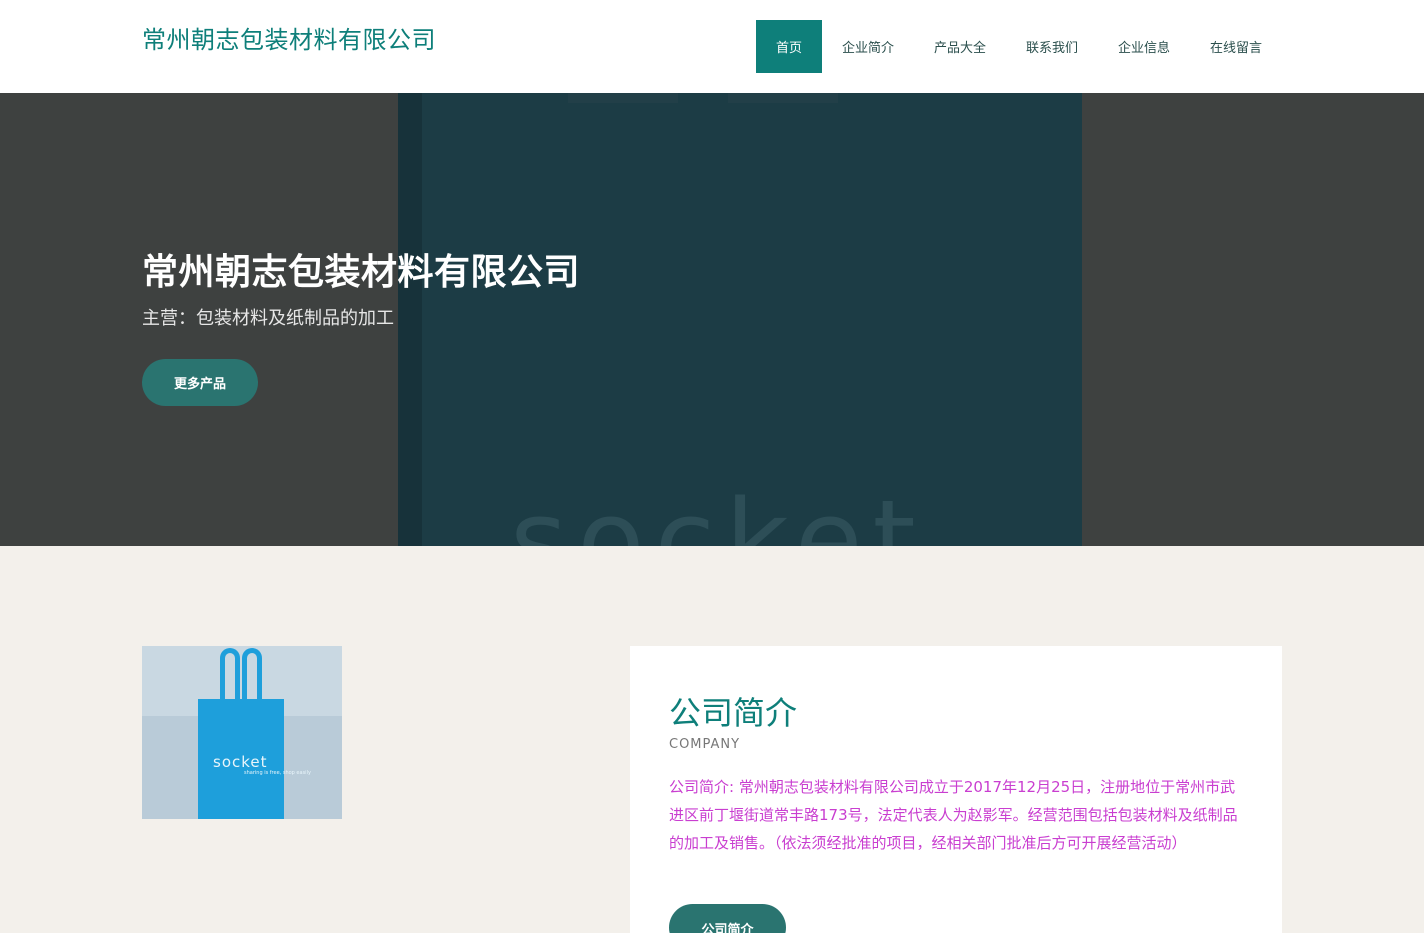  Describe the element at coordinates (200, 382) in the screenshot. I see `more-products-button: 更多产品` at that location.